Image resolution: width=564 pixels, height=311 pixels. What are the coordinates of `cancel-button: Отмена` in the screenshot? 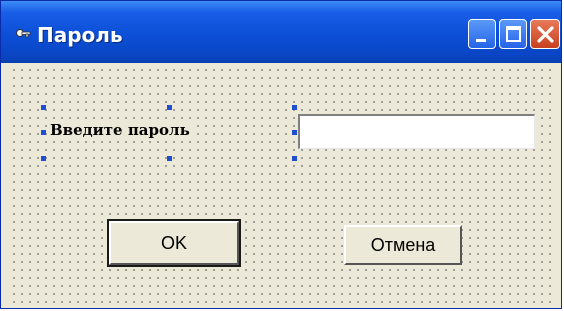 It's located at (403, 245).